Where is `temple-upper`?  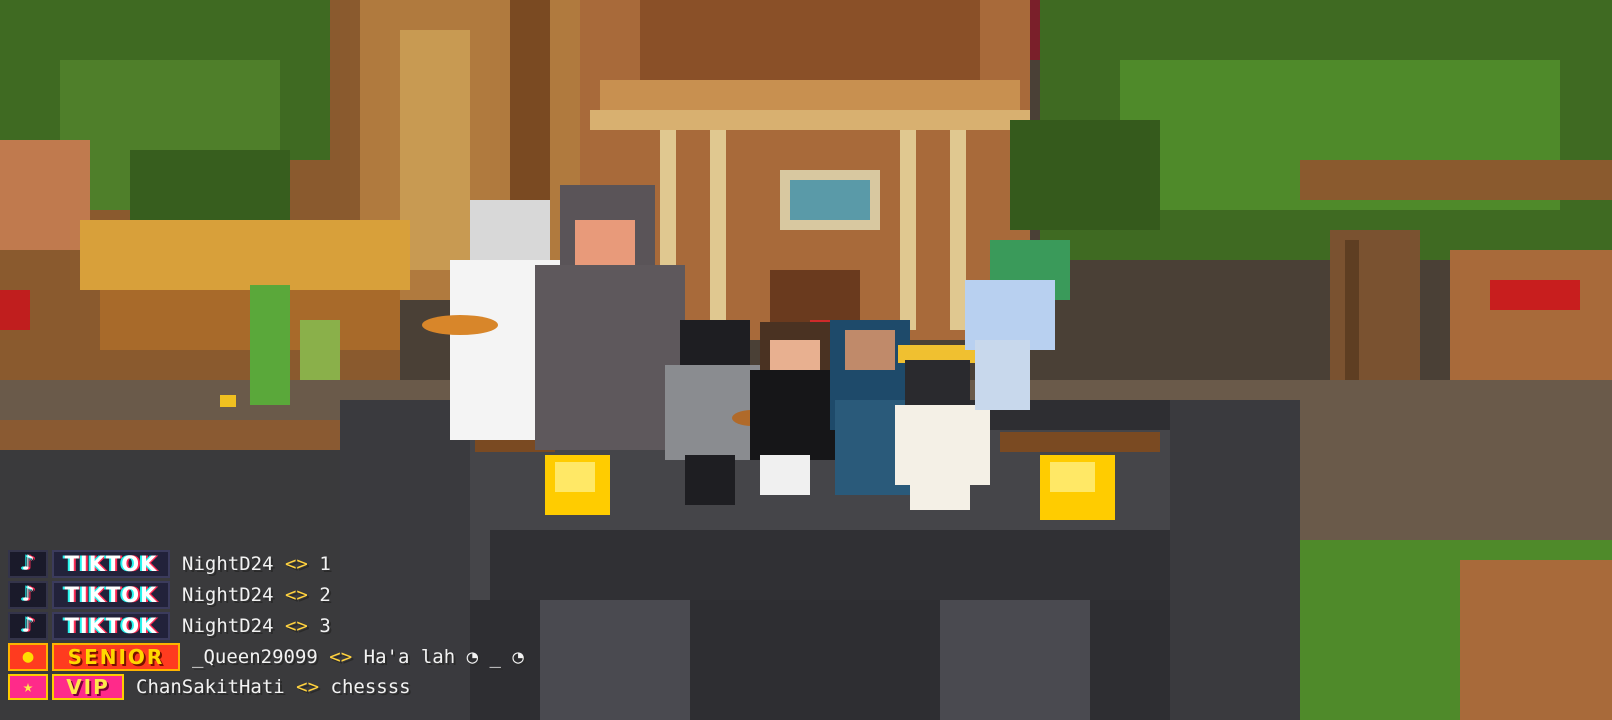
temple-upper is located at coordinates (810, 45).